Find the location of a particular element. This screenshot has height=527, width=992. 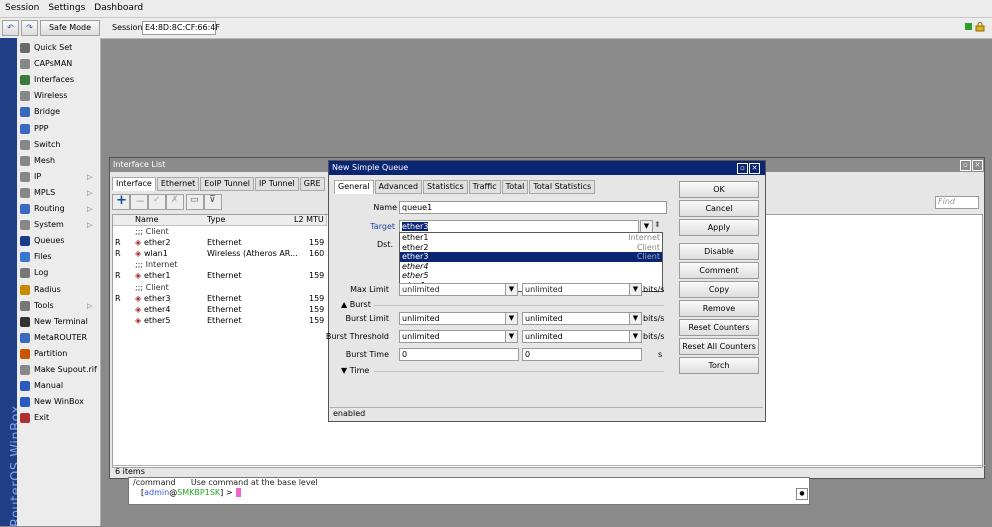

undo-button: ↶ is located at coordinates (10, 28).